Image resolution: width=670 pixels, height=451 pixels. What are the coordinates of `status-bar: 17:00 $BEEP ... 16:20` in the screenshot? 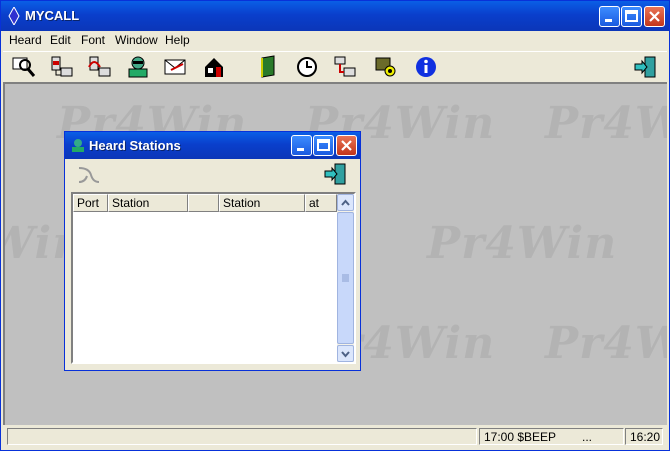 It's located at (335, 437).